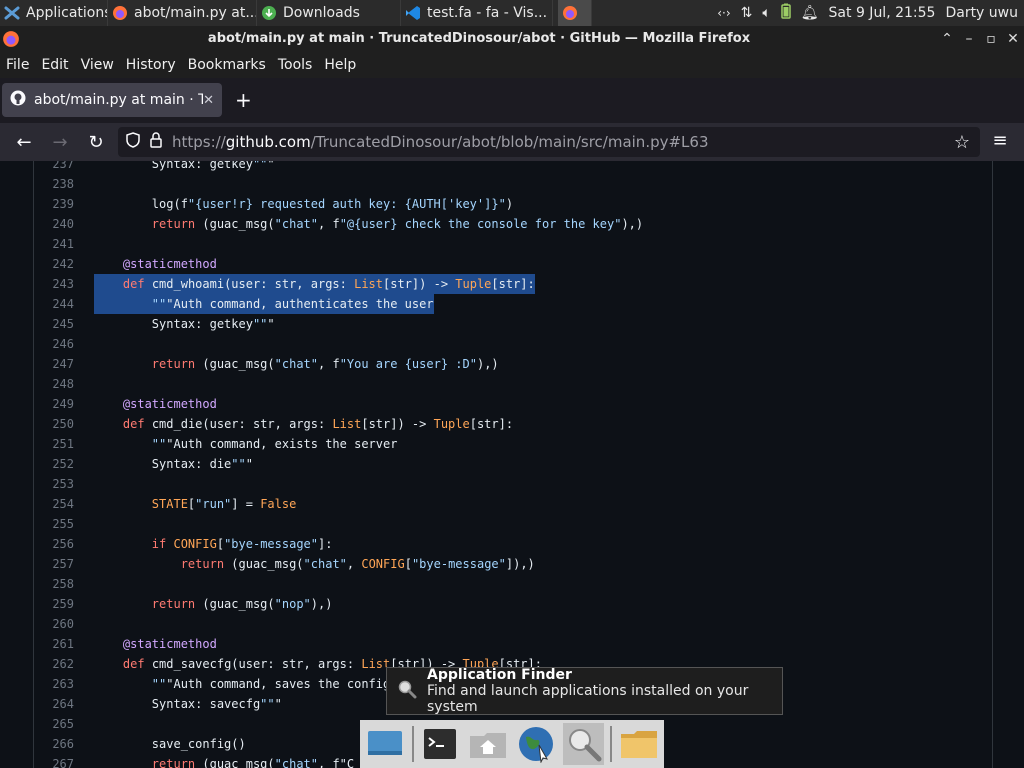 This screenshot has width=1024, height=768. Describe the element at coordinates (243, 100) in the screenshot. I see `new-tab-icon: +` at that location.